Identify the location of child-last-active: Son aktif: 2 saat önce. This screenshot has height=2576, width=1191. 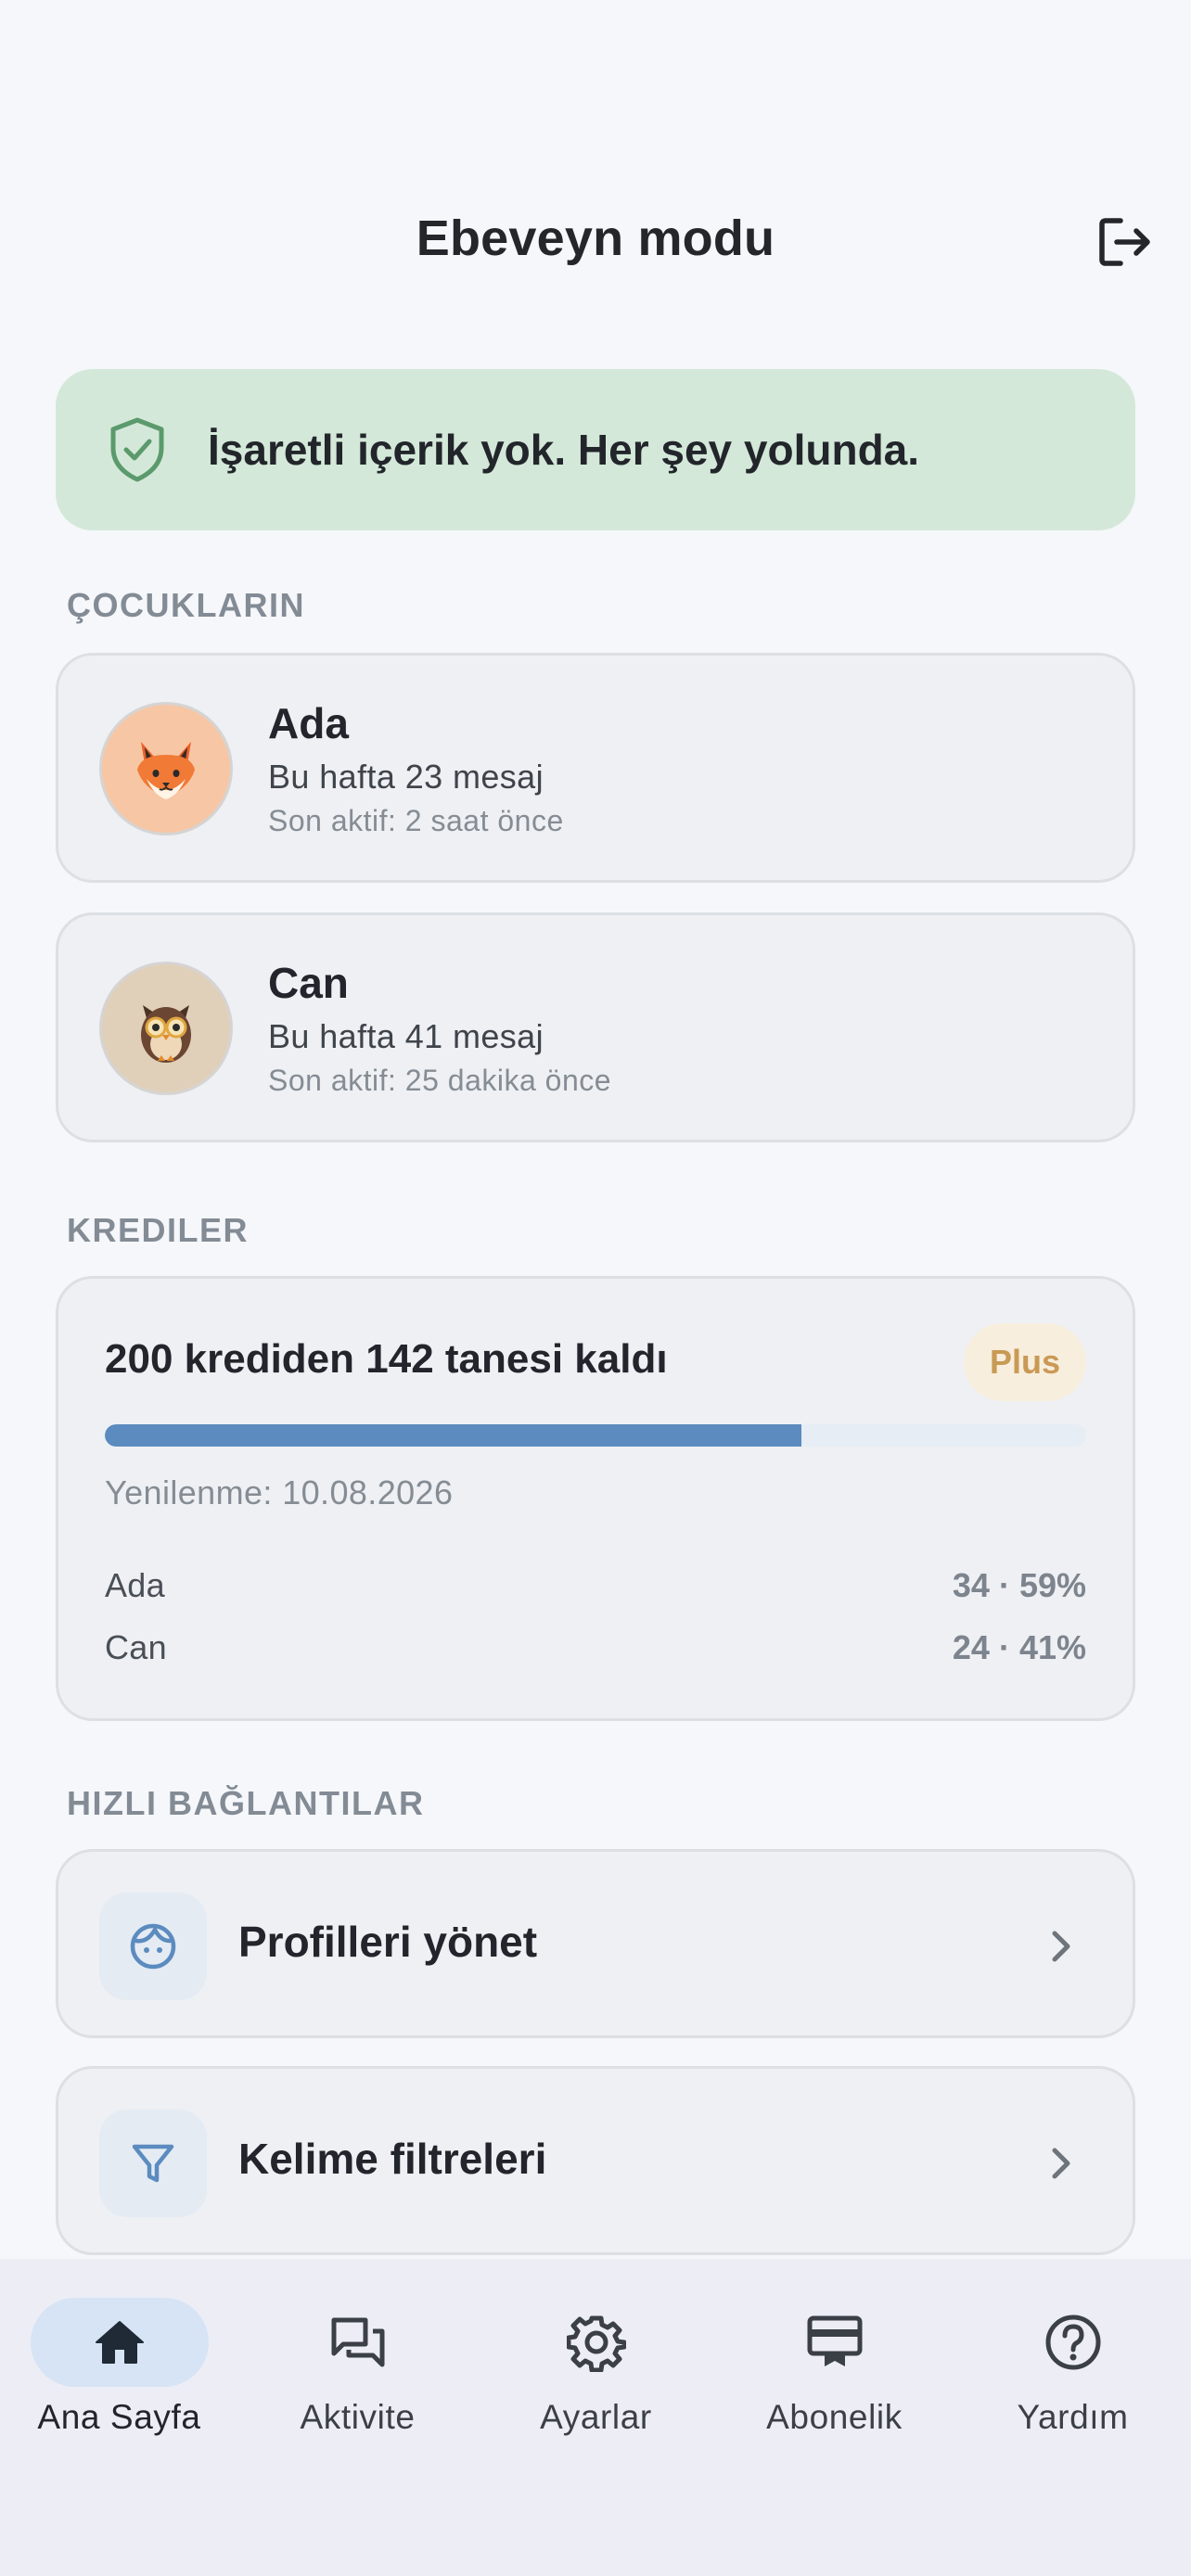
(416, 820).